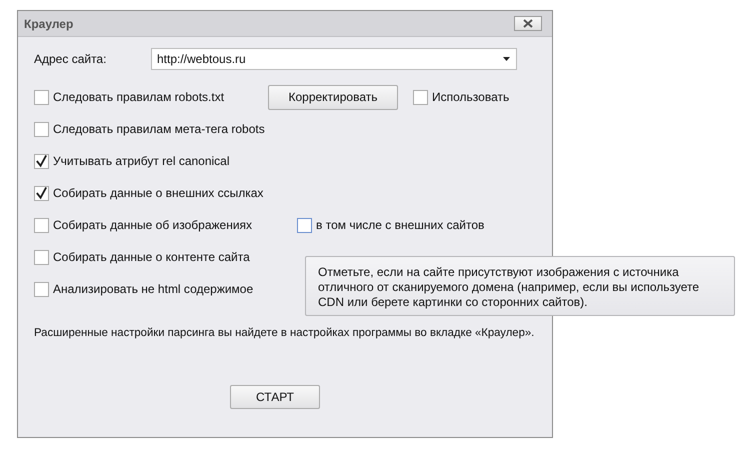 The height and width of the screenshot is (450, 751). What do you see at coordinates (129, 97) in the screenshot?
I see `option-checkbox: Следовать правилам robots.txt` at bounding box center [129, 97].